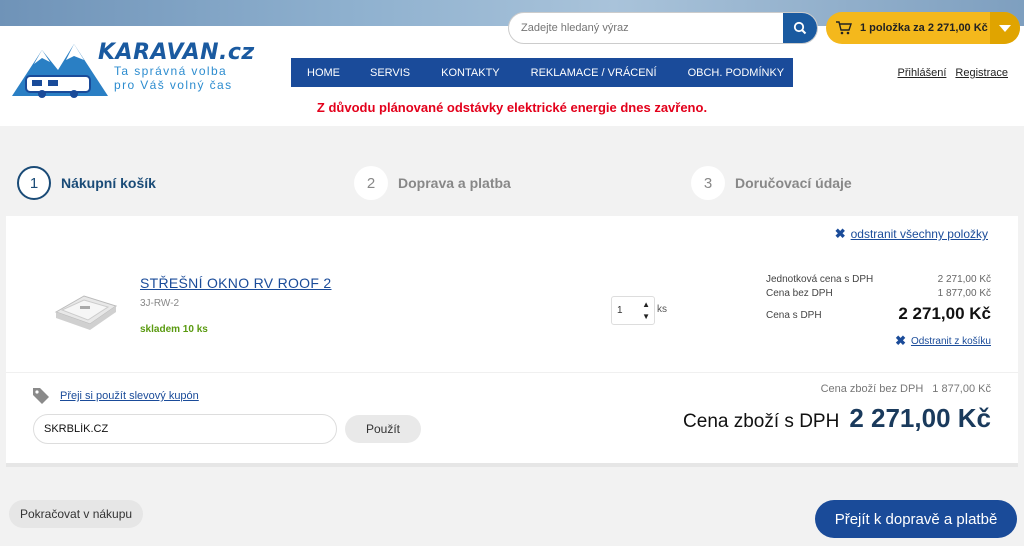 The image size is (1024, 546). I want to click on cart-summary-amount: 2 271,00 Kč, so click(957, 28).